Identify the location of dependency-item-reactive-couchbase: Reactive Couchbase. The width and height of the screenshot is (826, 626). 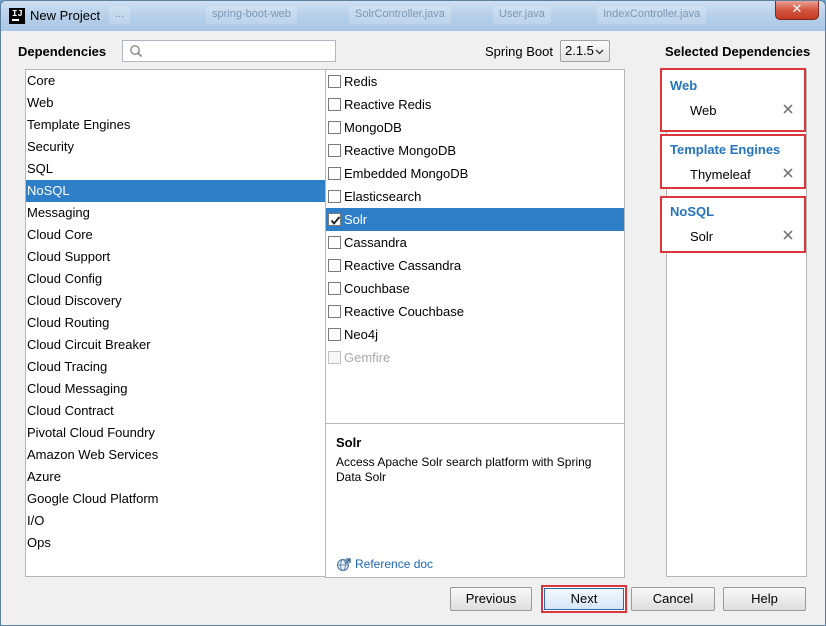
(475, 311).